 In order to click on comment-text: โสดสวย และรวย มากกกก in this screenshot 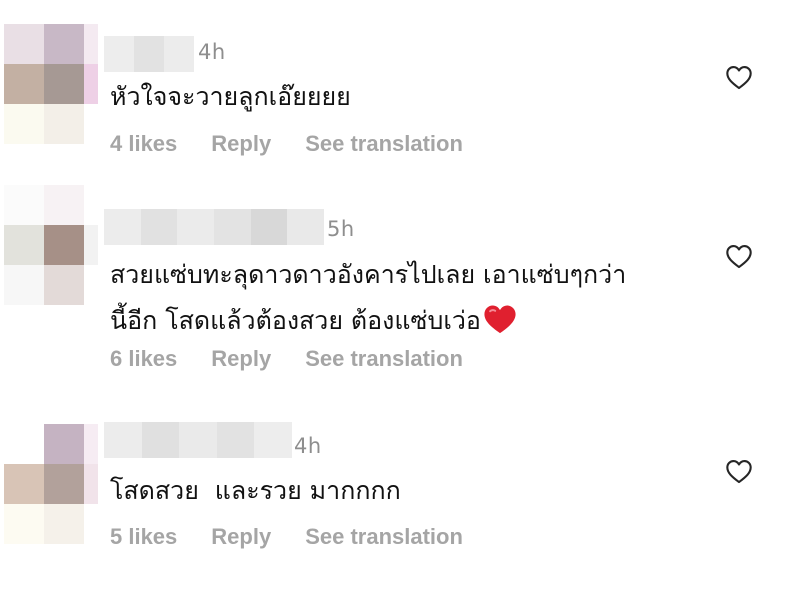, I will do `click(255, 491)`.